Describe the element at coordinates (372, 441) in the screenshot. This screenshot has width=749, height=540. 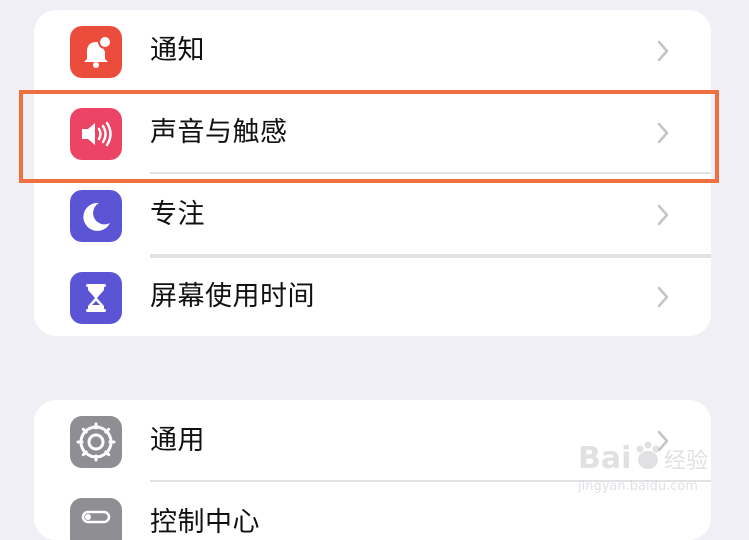
I see `settings-row-general: 通用` at that location.